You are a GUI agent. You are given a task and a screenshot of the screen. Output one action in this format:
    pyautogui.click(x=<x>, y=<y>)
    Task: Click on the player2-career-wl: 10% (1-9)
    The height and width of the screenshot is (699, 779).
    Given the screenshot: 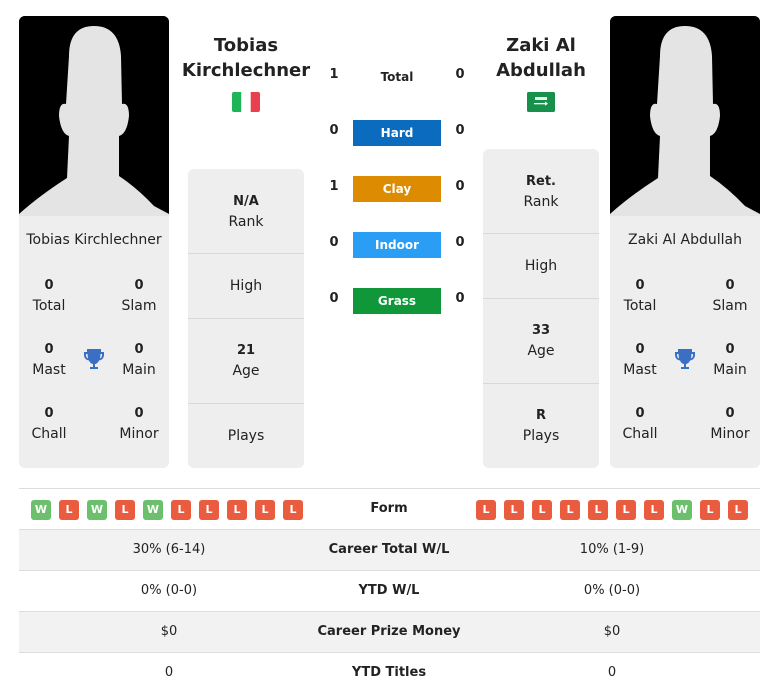 What is the action you would take?
    pyautogui.click(x=612, y=549)
    